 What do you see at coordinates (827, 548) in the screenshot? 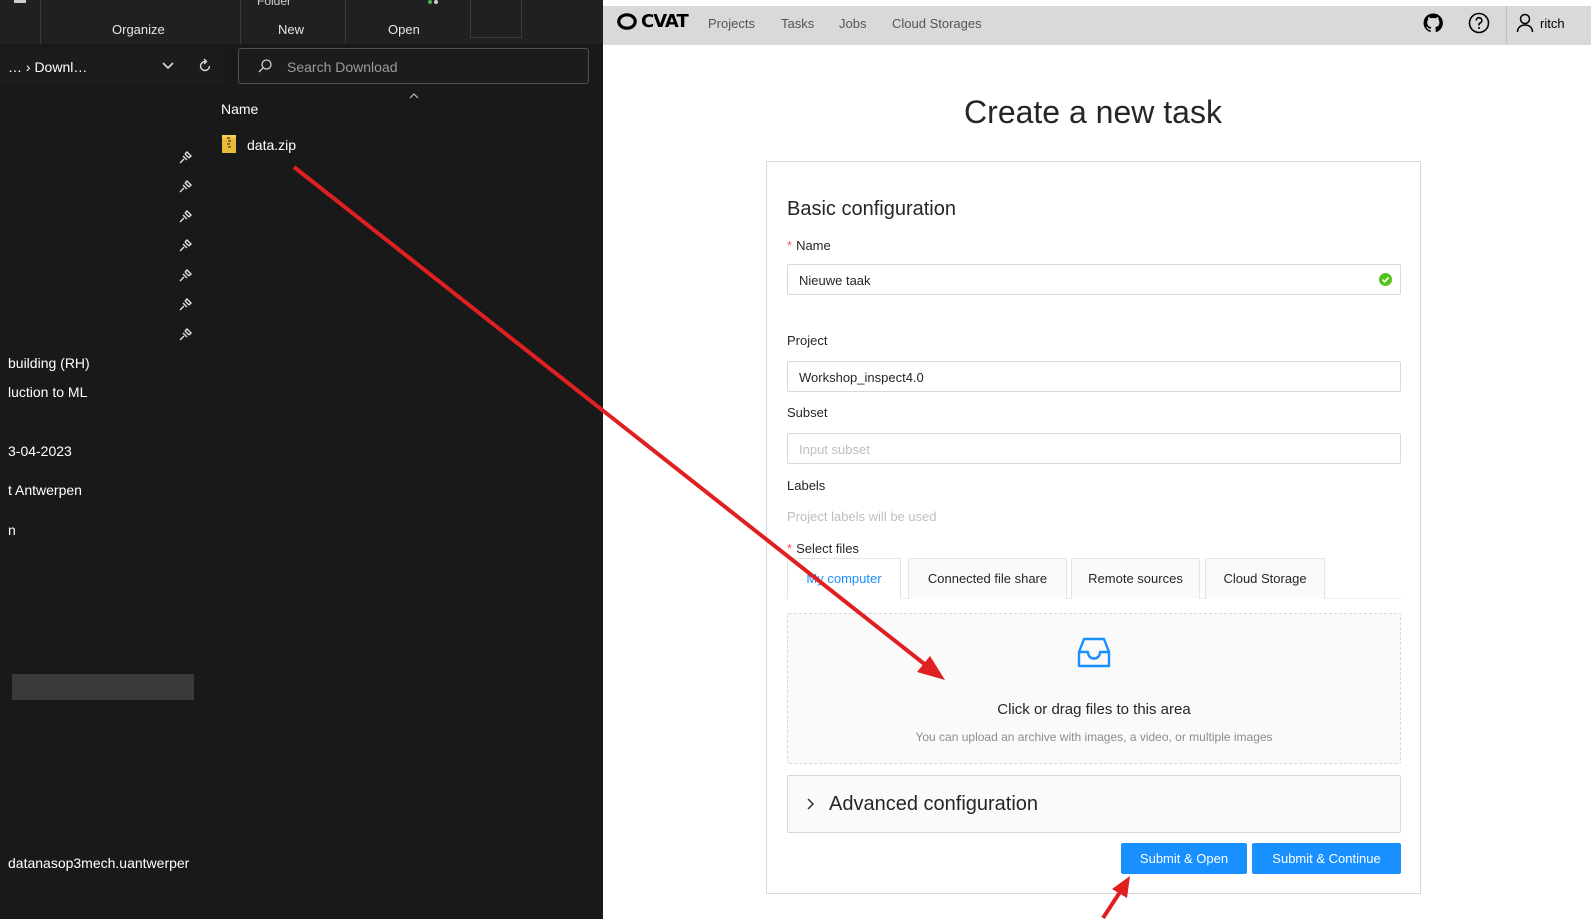
I see `select-files-label-text: Select files` at bounding box center [827, 548].